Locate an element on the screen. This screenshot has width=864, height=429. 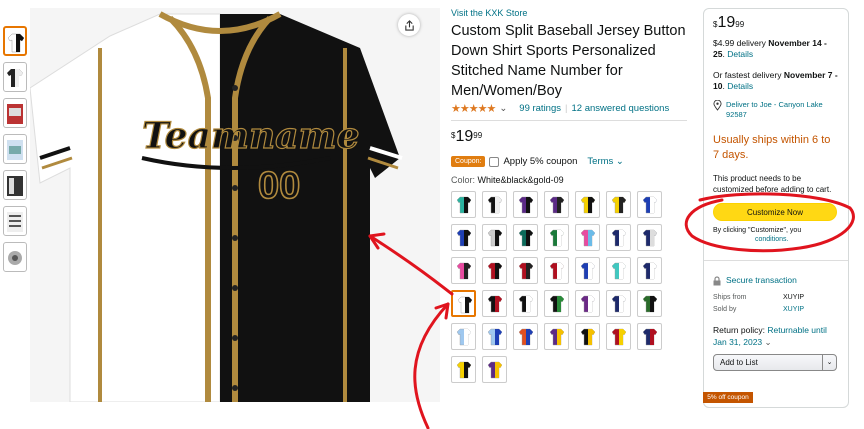
location-pin-icon is located at coordinates (717, 105).